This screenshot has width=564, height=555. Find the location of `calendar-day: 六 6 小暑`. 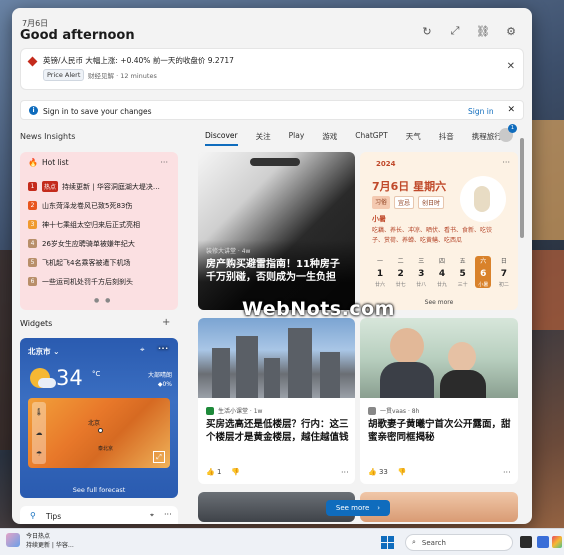

calendar-day: 六 6 小暑 is located at coordinates (483, 272).